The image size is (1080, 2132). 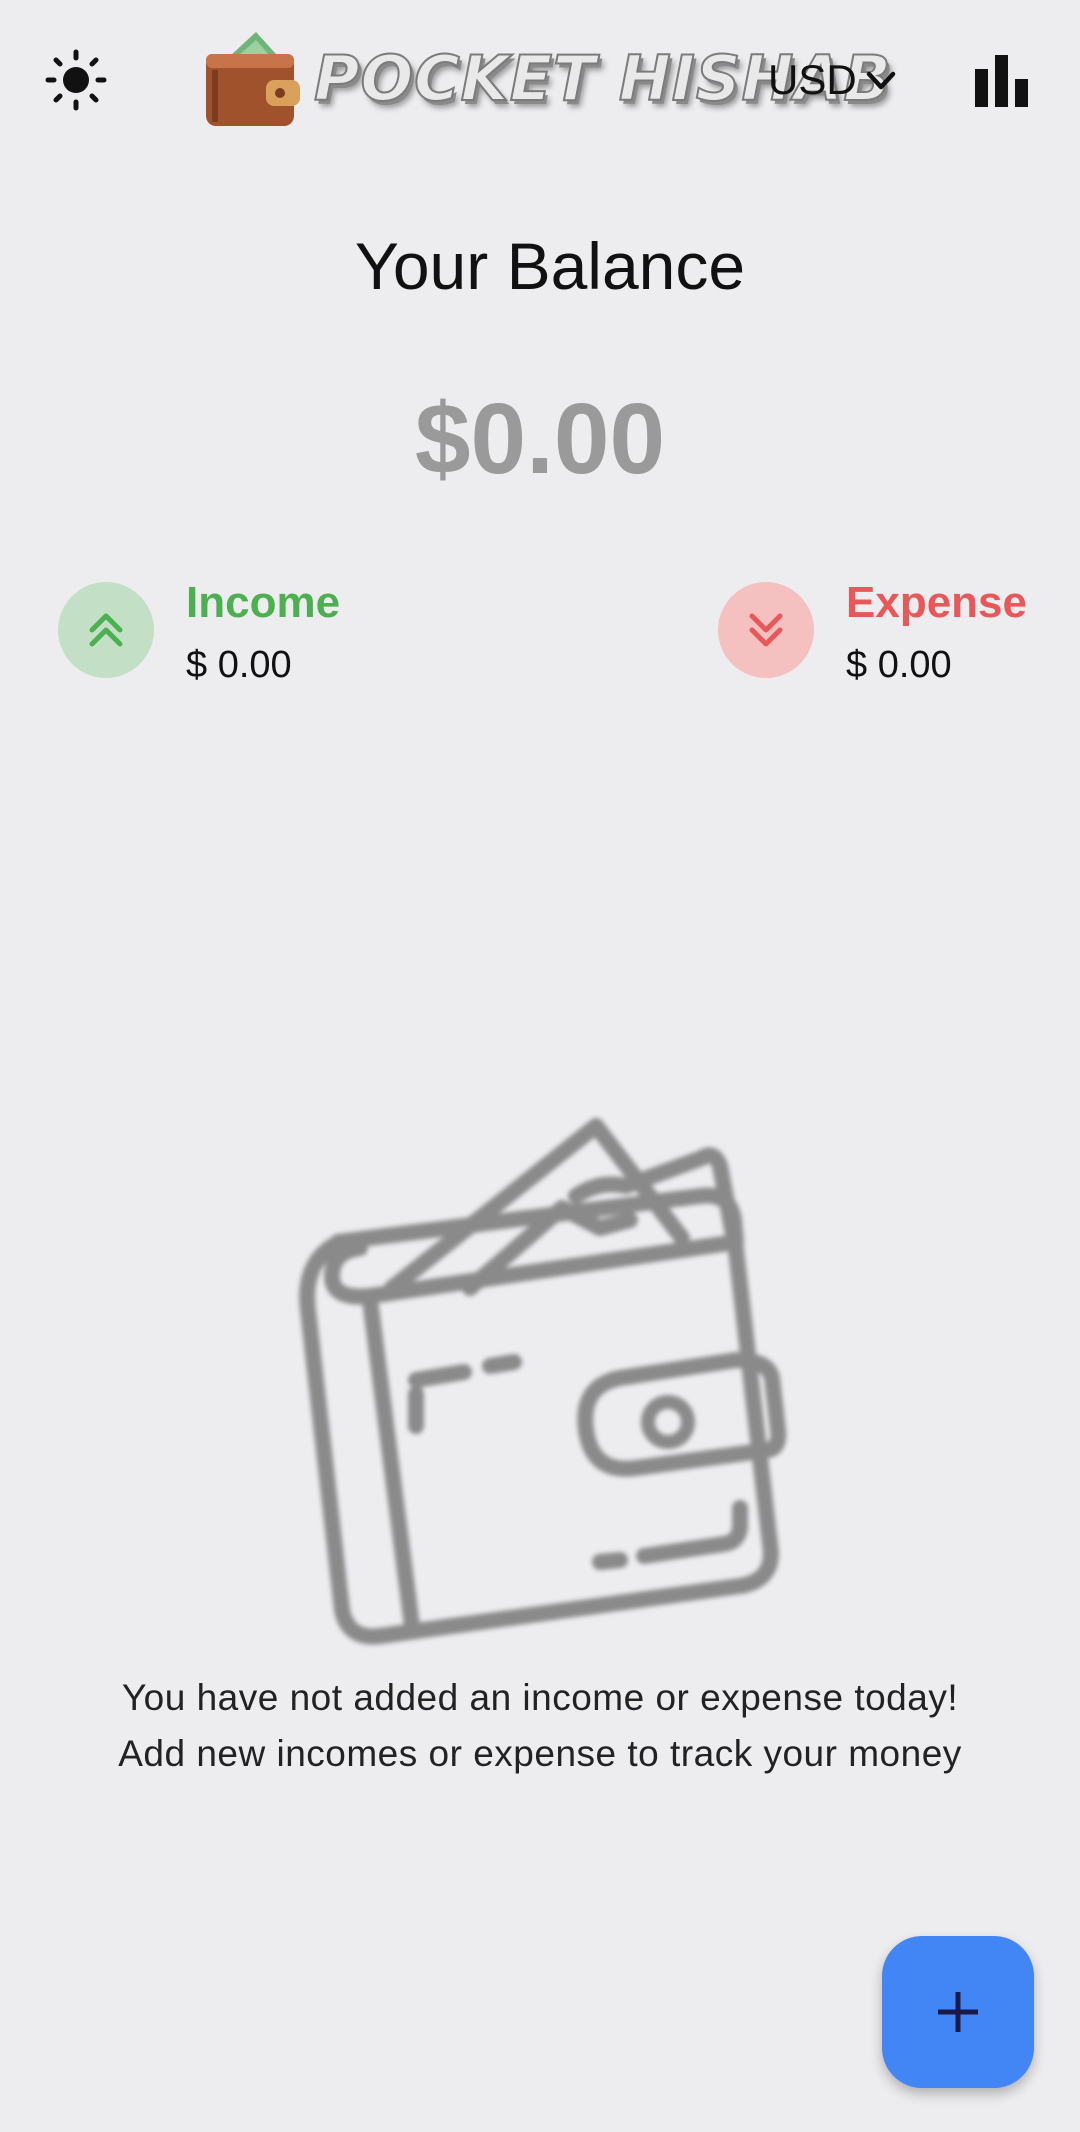 I want to click on currency-label: USD, so click(x=812, y=79).